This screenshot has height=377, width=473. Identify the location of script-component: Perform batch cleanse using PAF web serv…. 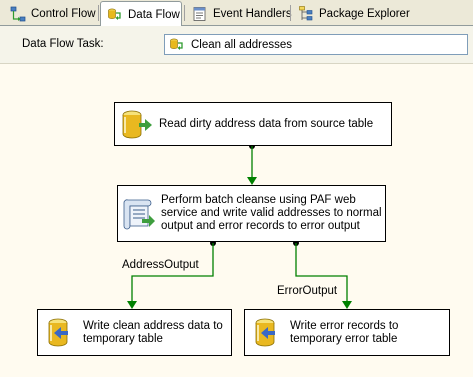
(251, 213).